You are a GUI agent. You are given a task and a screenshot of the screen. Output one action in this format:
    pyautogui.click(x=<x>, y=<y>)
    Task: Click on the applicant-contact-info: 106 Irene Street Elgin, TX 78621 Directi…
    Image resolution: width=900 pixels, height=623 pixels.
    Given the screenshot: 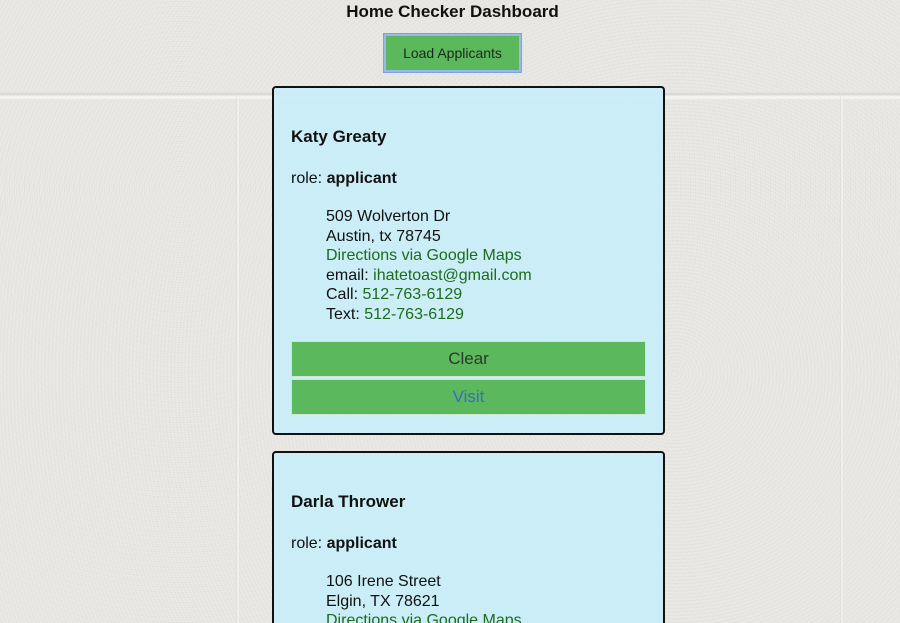 What is the action you would take?
    pyautogui.click(x=424, y=597)
    